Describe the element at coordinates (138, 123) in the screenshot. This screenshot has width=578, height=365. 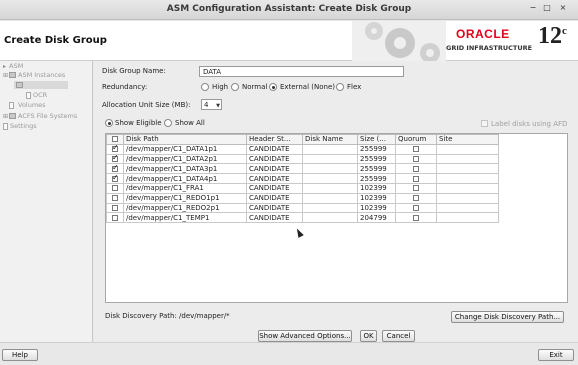
I see `show-eligible-label: Show Eligible` at that location.